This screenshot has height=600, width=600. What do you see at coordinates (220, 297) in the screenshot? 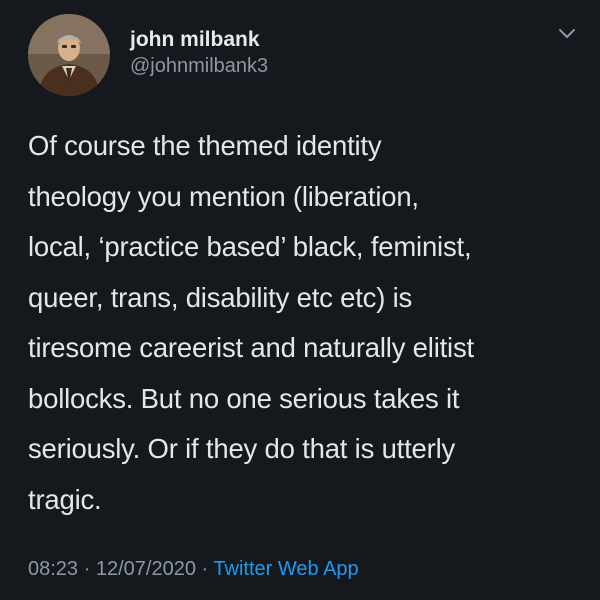
I see `tweet-text-line: queer, trans, disability etc etc) is` at bounding box center [220, 297].